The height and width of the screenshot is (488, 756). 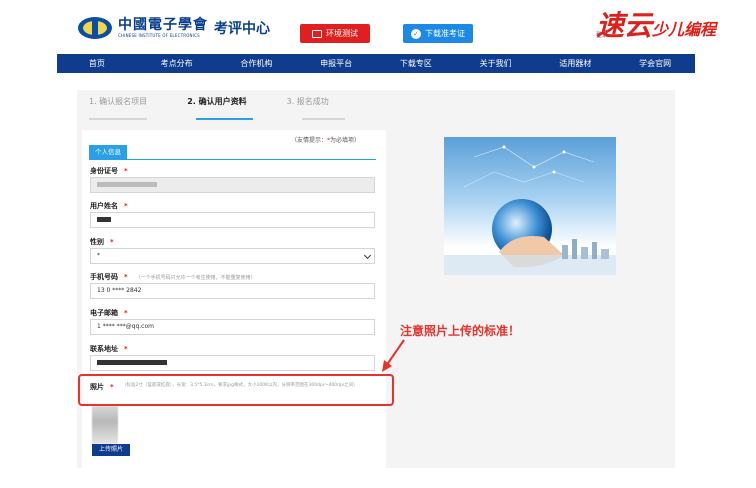 What do you see at coordinates (95, 28) in the screenshot?
I see `cie-logo-icon` at bounding box center [95, 28].